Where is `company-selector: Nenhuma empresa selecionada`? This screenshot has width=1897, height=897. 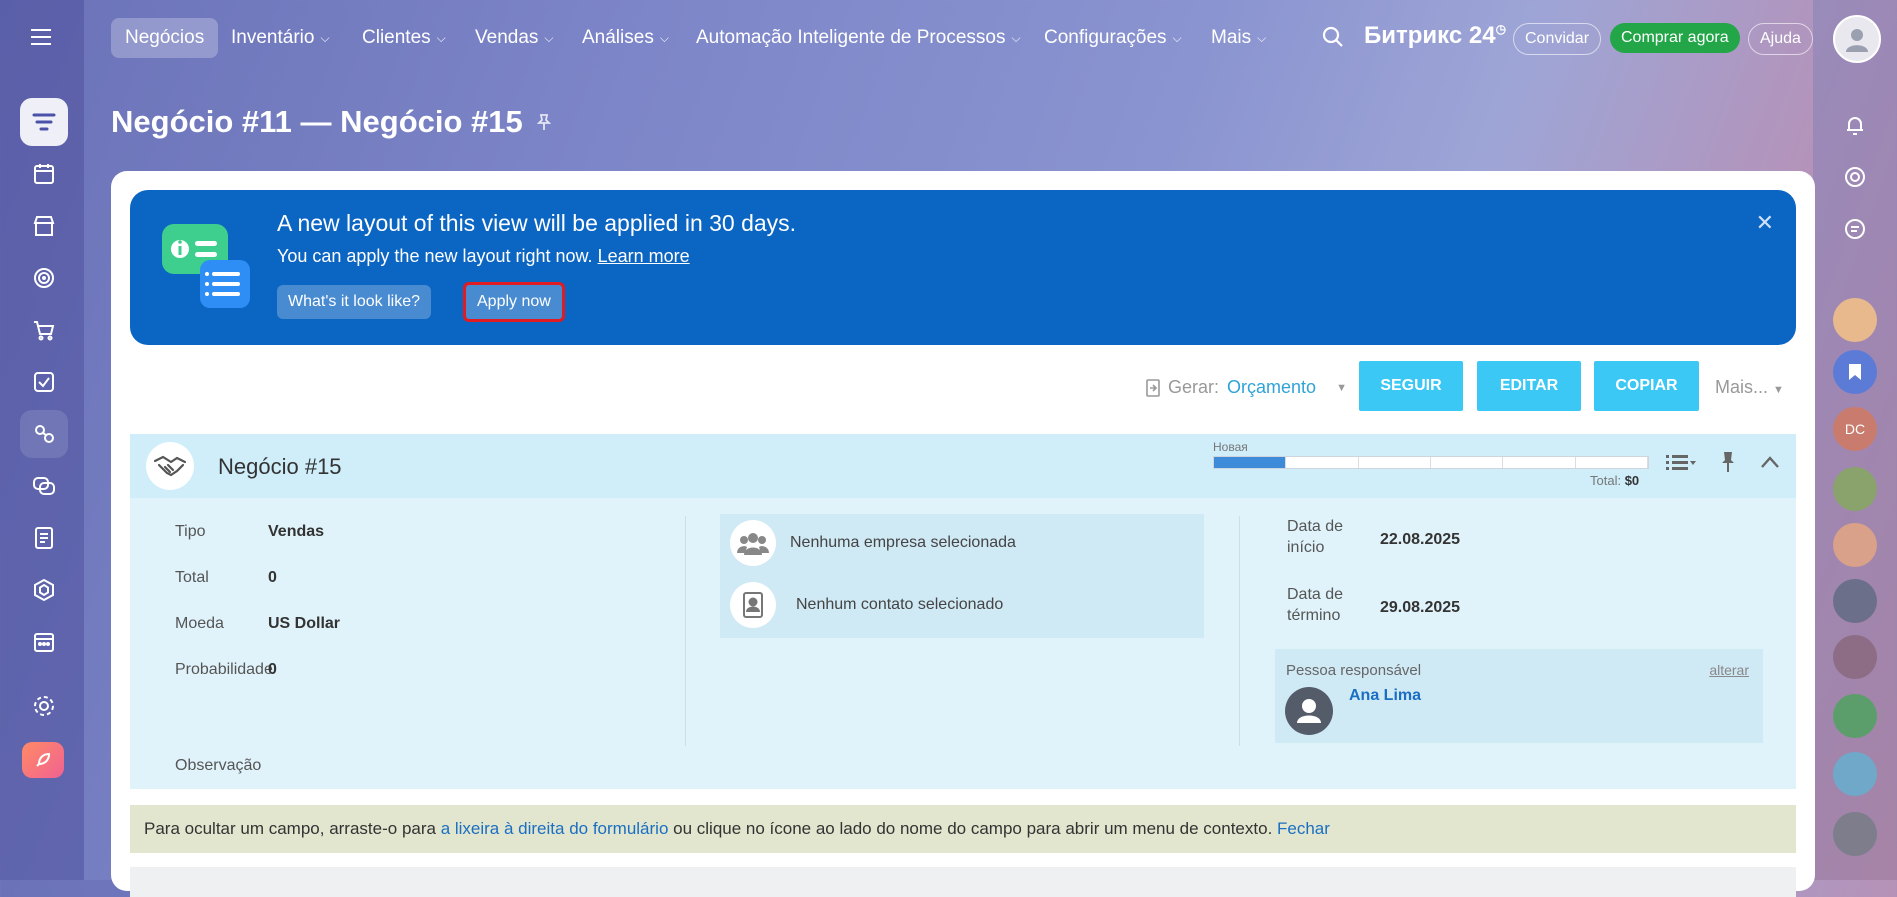 company-selector: Nenhuma empresa selecionada is located at coordinates (873, 543).